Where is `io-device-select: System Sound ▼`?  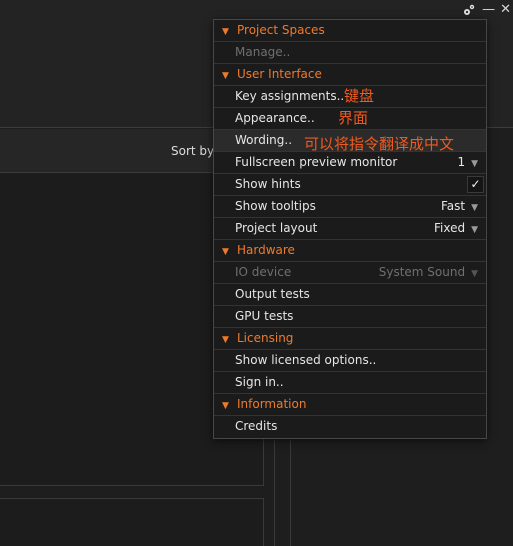 io-device-select: System Sound ▼ is located at coordinates (428, 273).